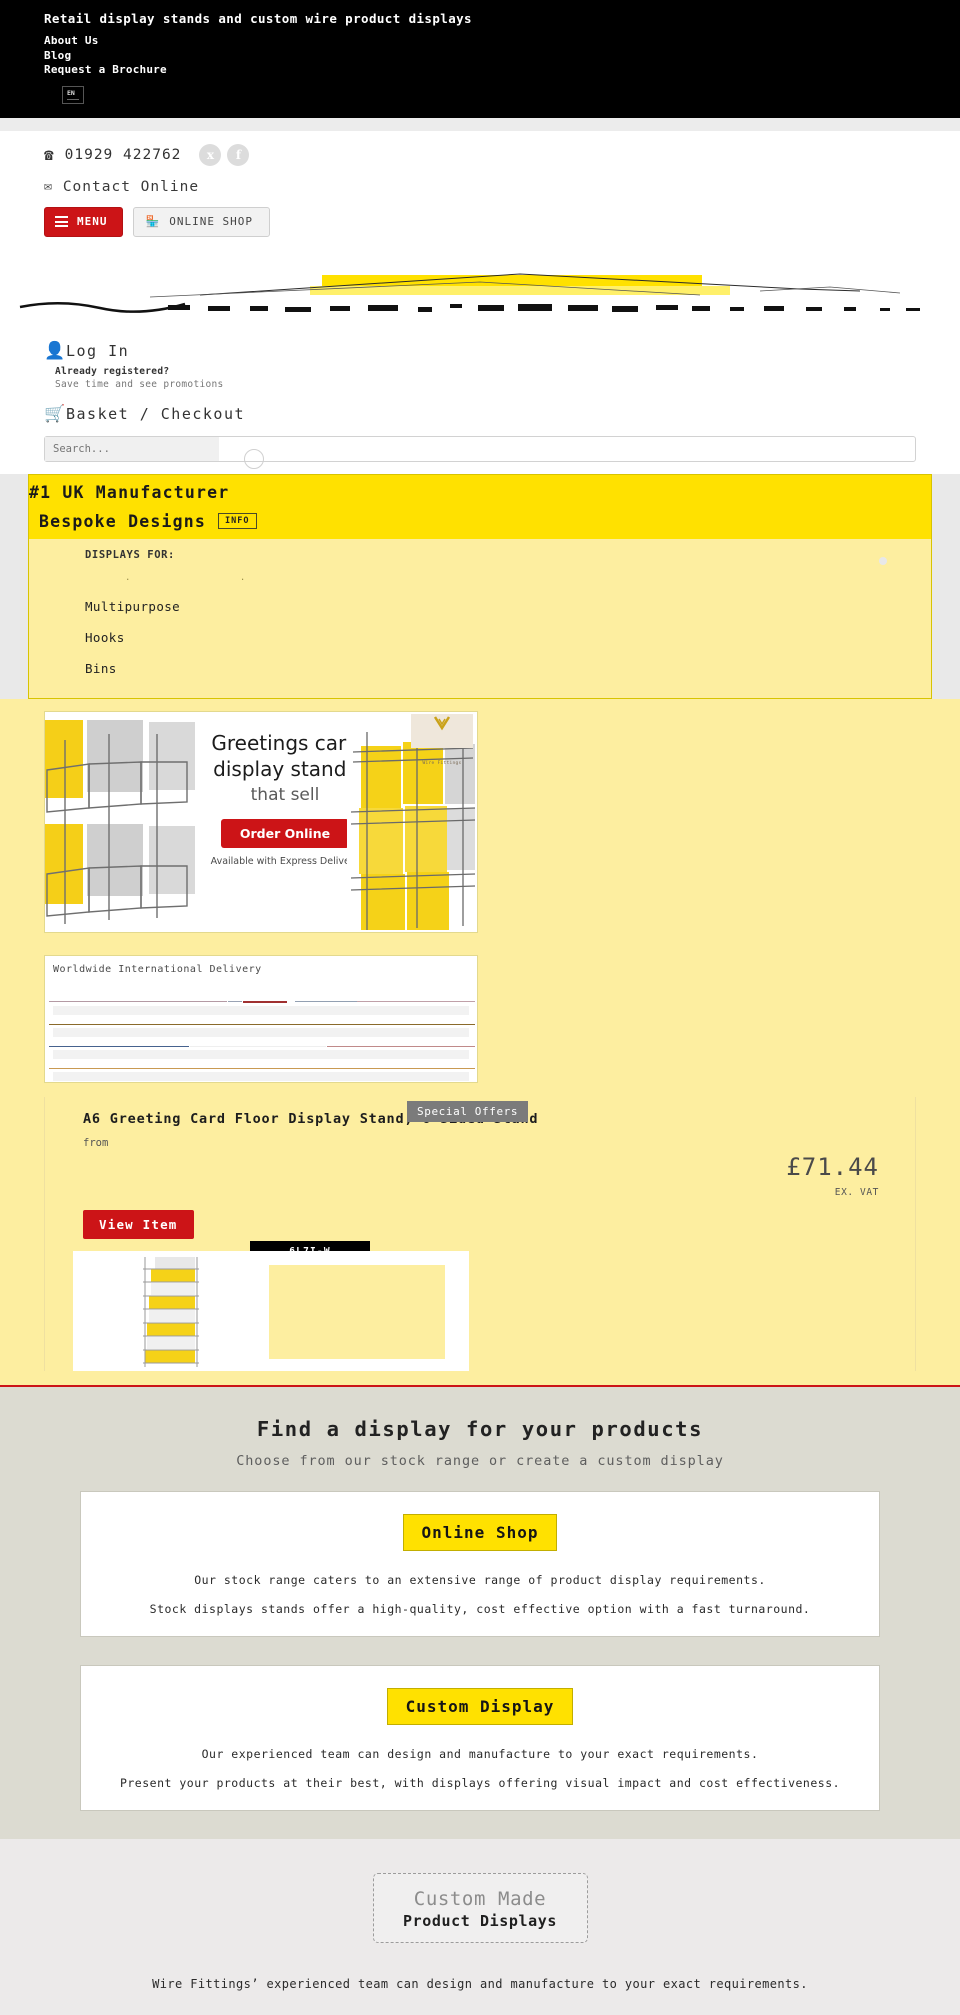 This screenshot has width=960, height=2015. I want to click on decorative-dots: . ., so click(211, 577).